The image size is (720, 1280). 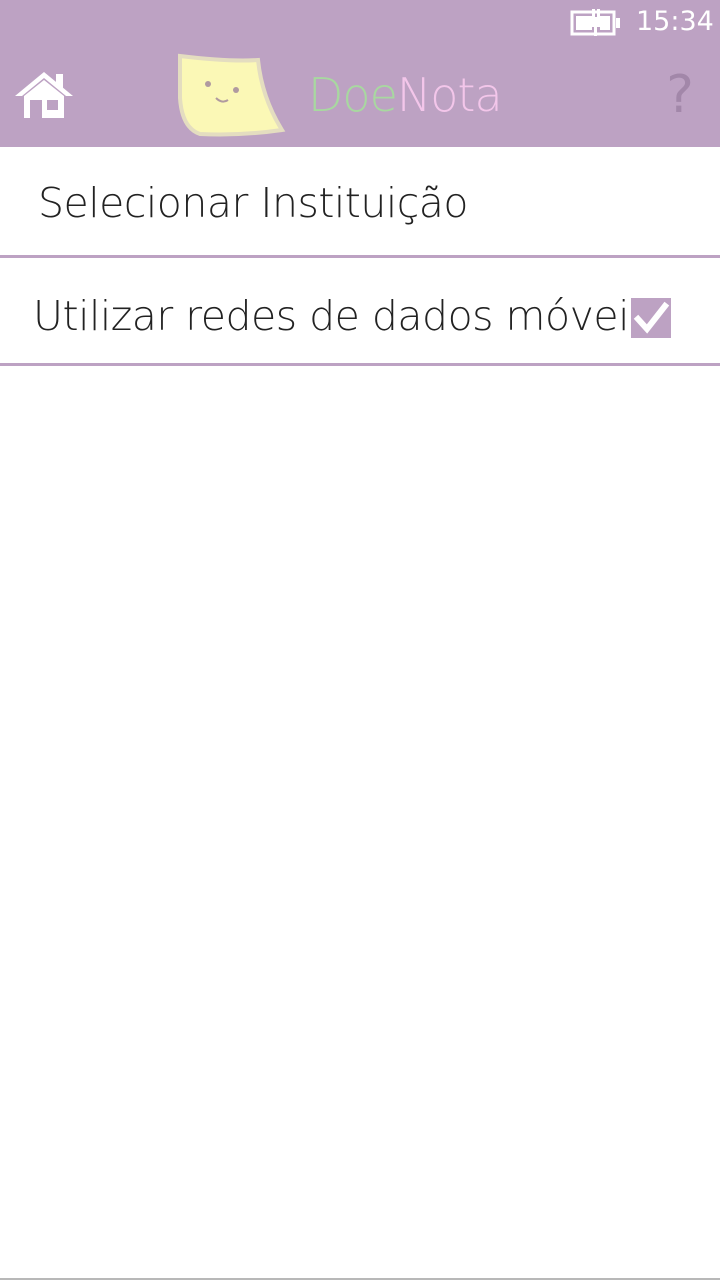 I want to click on app-brand: DoeNota, so click(x=405, y=95).